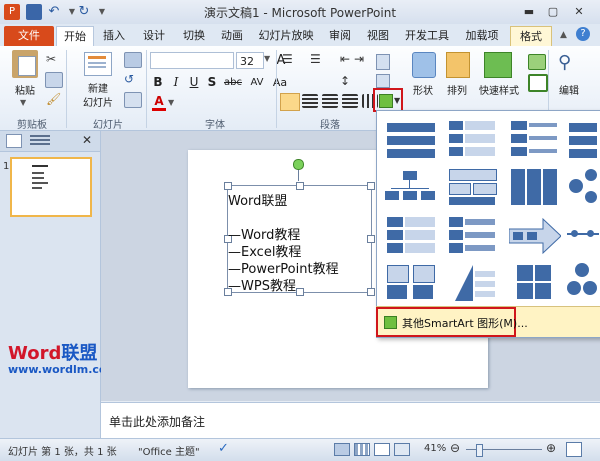  What do you see at coordinates (564, 62) in the screenshot?
I see `find-binoculars-icon: ⚲` at bounding box center [564, 62].